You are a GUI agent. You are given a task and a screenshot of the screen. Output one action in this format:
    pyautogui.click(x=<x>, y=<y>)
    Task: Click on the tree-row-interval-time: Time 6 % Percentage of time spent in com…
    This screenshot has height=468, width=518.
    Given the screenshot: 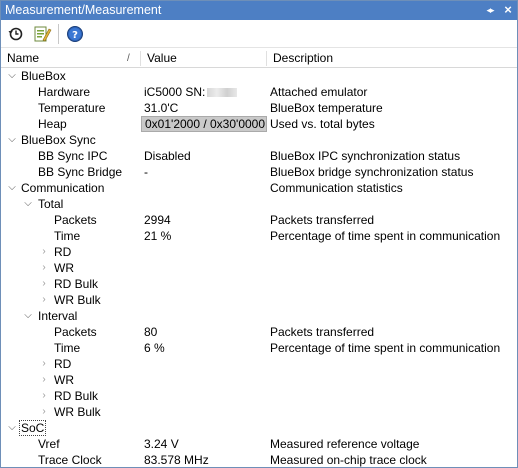 What is the action you would take?
    pyautogui.click(x=259, y=348)
    